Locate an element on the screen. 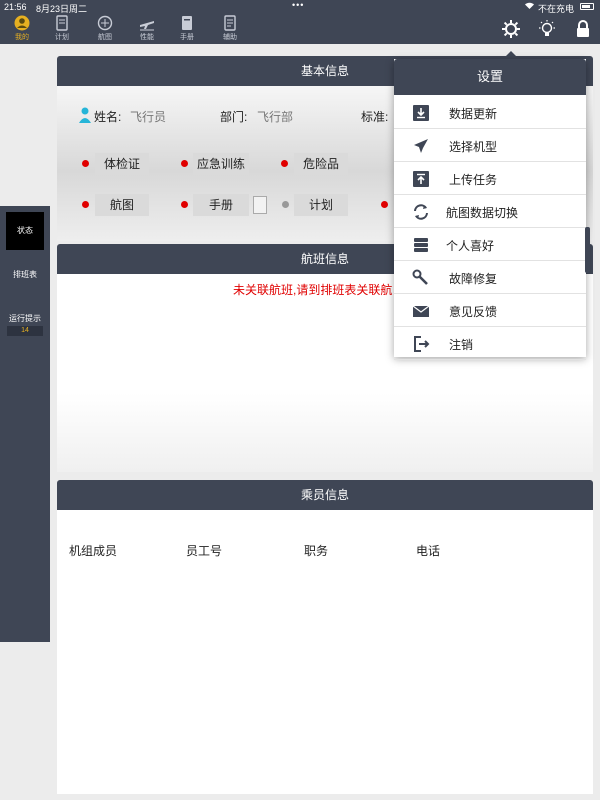 This screenshot has height=800, width=600. status-dot-grey is located at coordinates (285, 204).